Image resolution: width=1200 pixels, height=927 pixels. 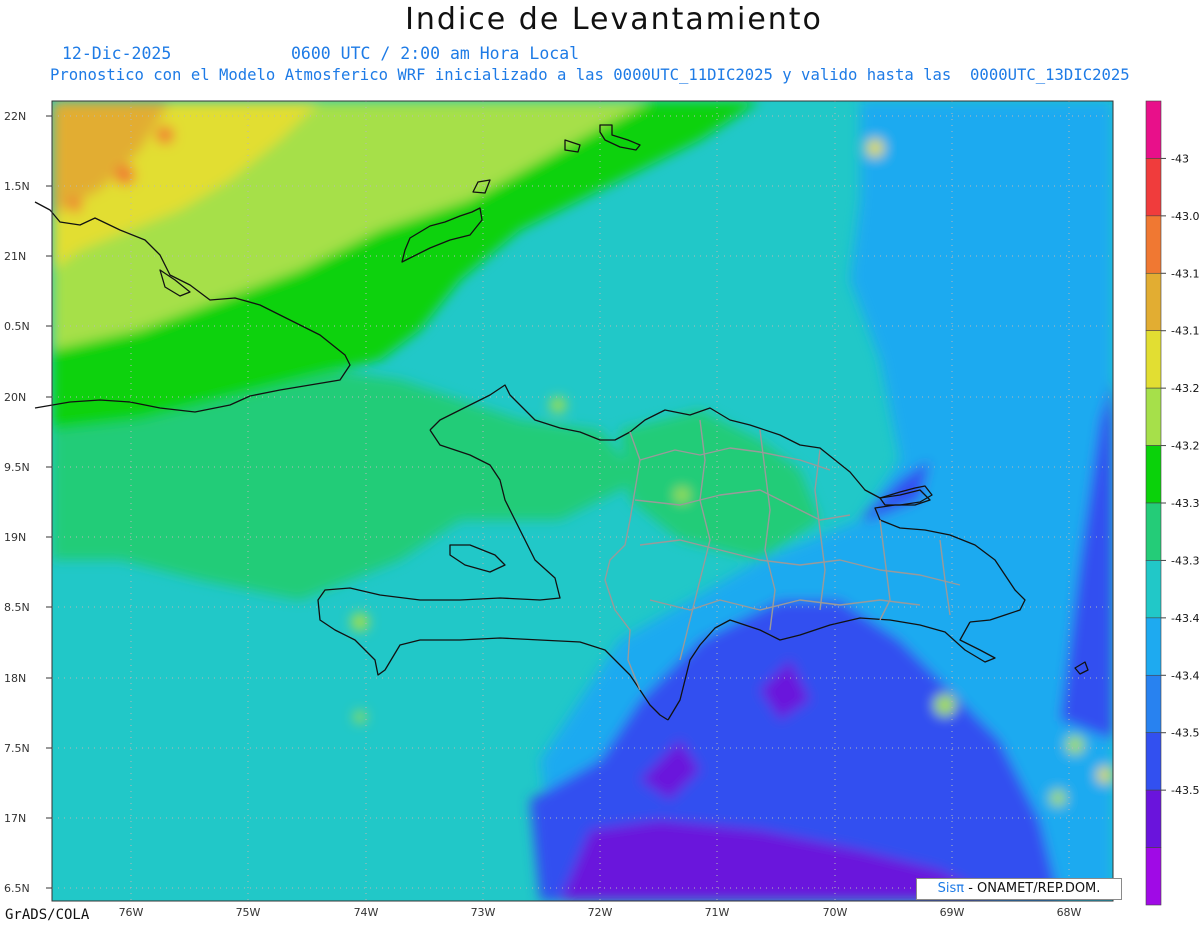 What do you see at coordinates (17, 186) in the screenshot?
I see `lat-label: 1.5N` at bounding box center [17, 186].